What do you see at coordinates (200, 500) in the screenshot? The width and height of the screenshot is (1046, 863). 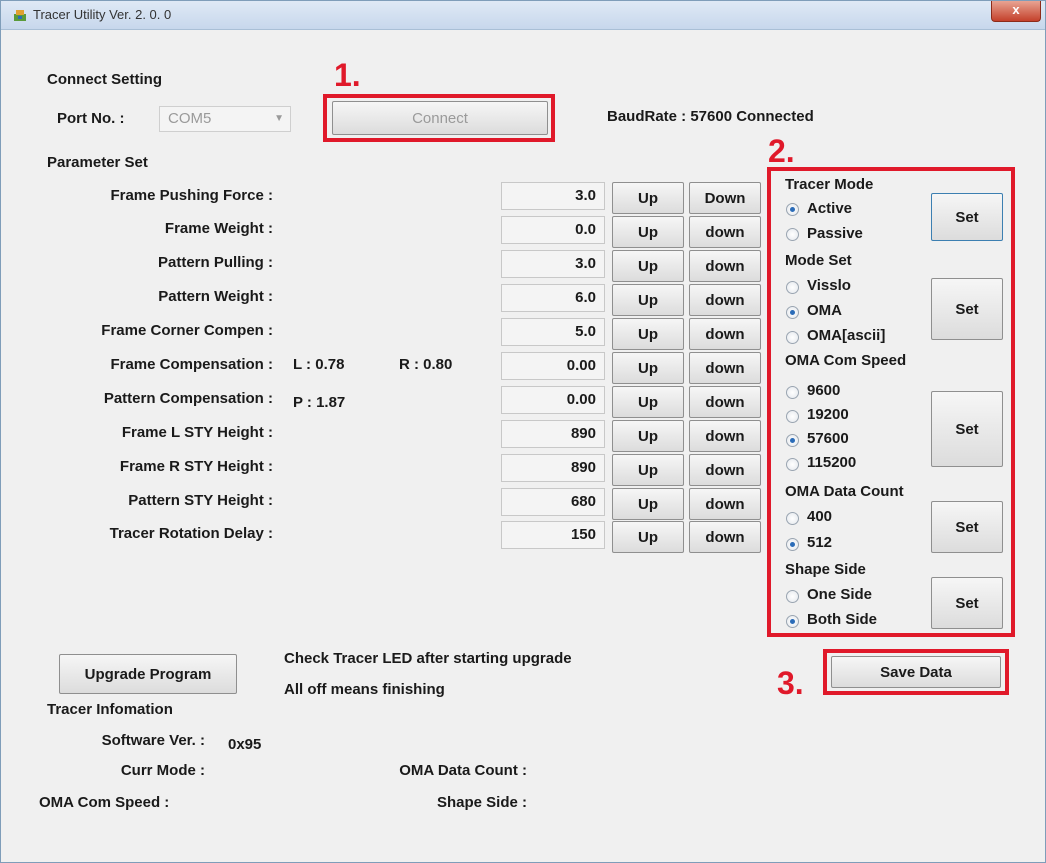 I see `param-label-pattern-sty-height: Pattern STY Height :` at bounding box center [200, 500].